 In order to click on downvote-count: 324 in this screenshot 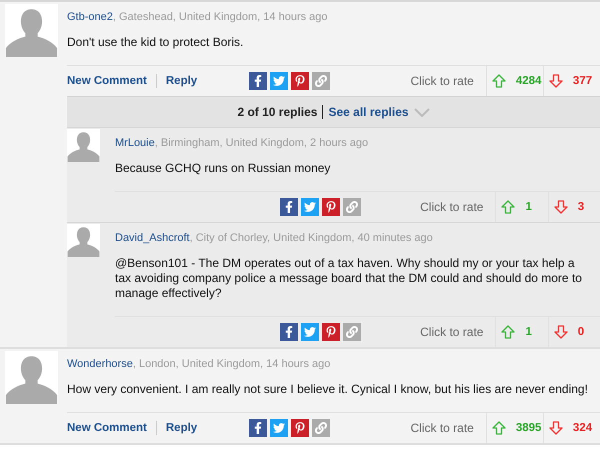, I will do `click(582, 428)`.